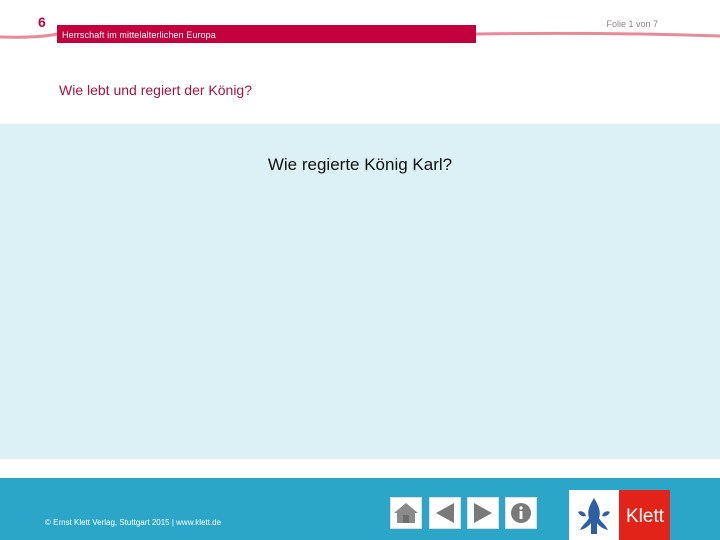  What do you see at coordinates (594, 516) in the screenshot?
I see `klett-lily-icon` at bounding box center [594, 516].